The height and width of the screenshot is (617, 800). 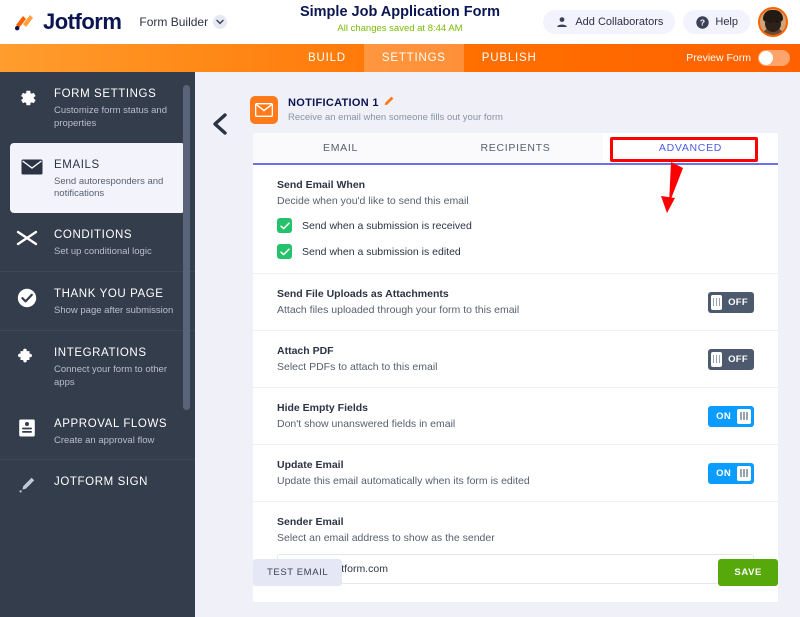 I want to click on sidebar-item-text: JOTFORM SIGN, so click(x=101, y=481).